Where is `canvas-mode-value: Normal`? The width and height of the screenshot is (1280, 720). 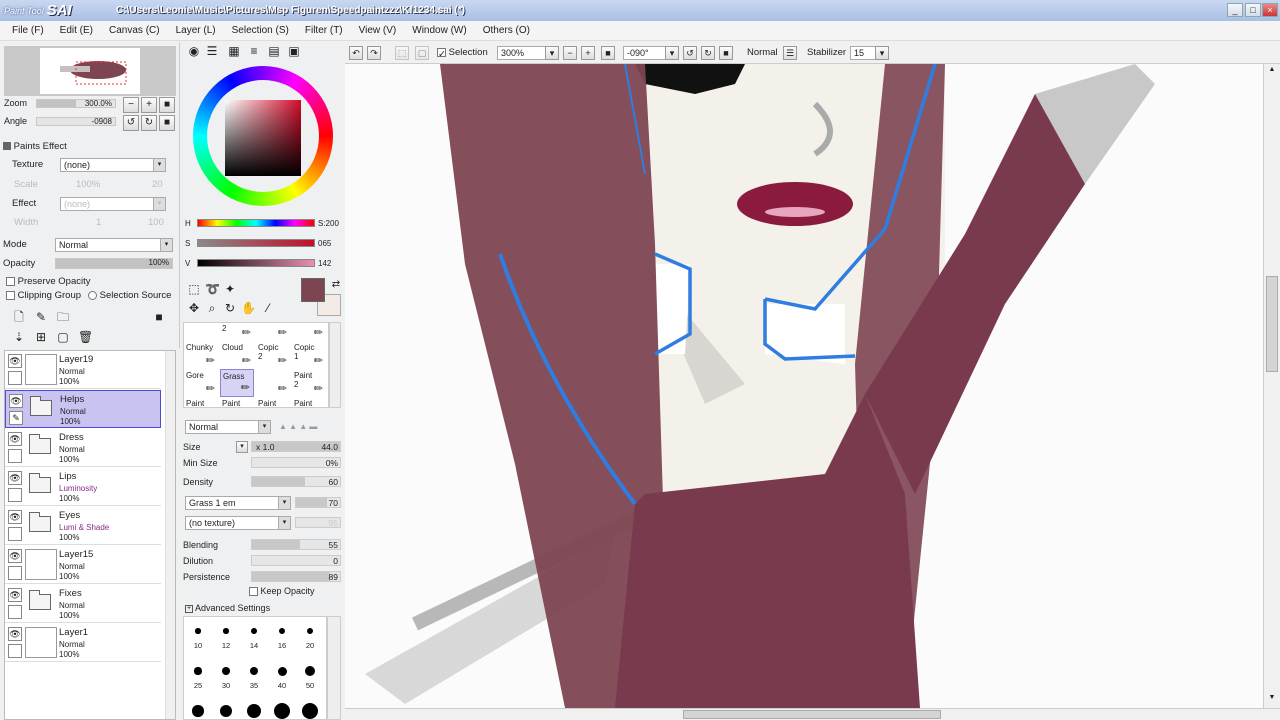 canvas-mode-value: Normal is located at coordinates (762, 52).